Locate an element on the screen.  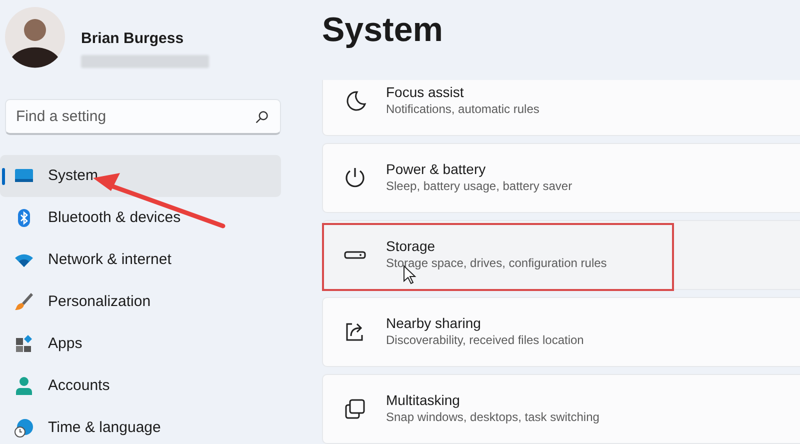
windows-icon is located at coordinates (355, 409).